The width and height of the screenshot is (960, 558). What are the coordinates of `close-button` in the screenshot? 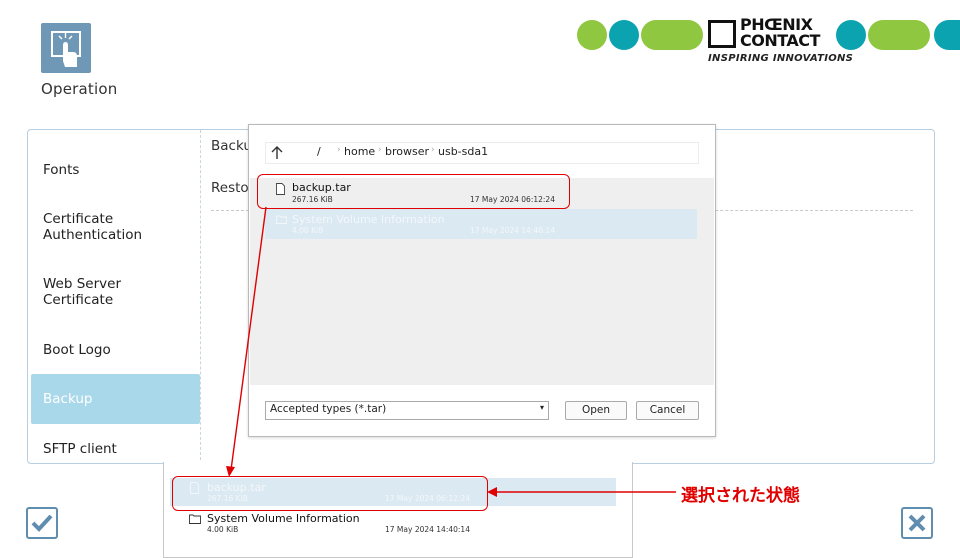 It's located at (917, 523).